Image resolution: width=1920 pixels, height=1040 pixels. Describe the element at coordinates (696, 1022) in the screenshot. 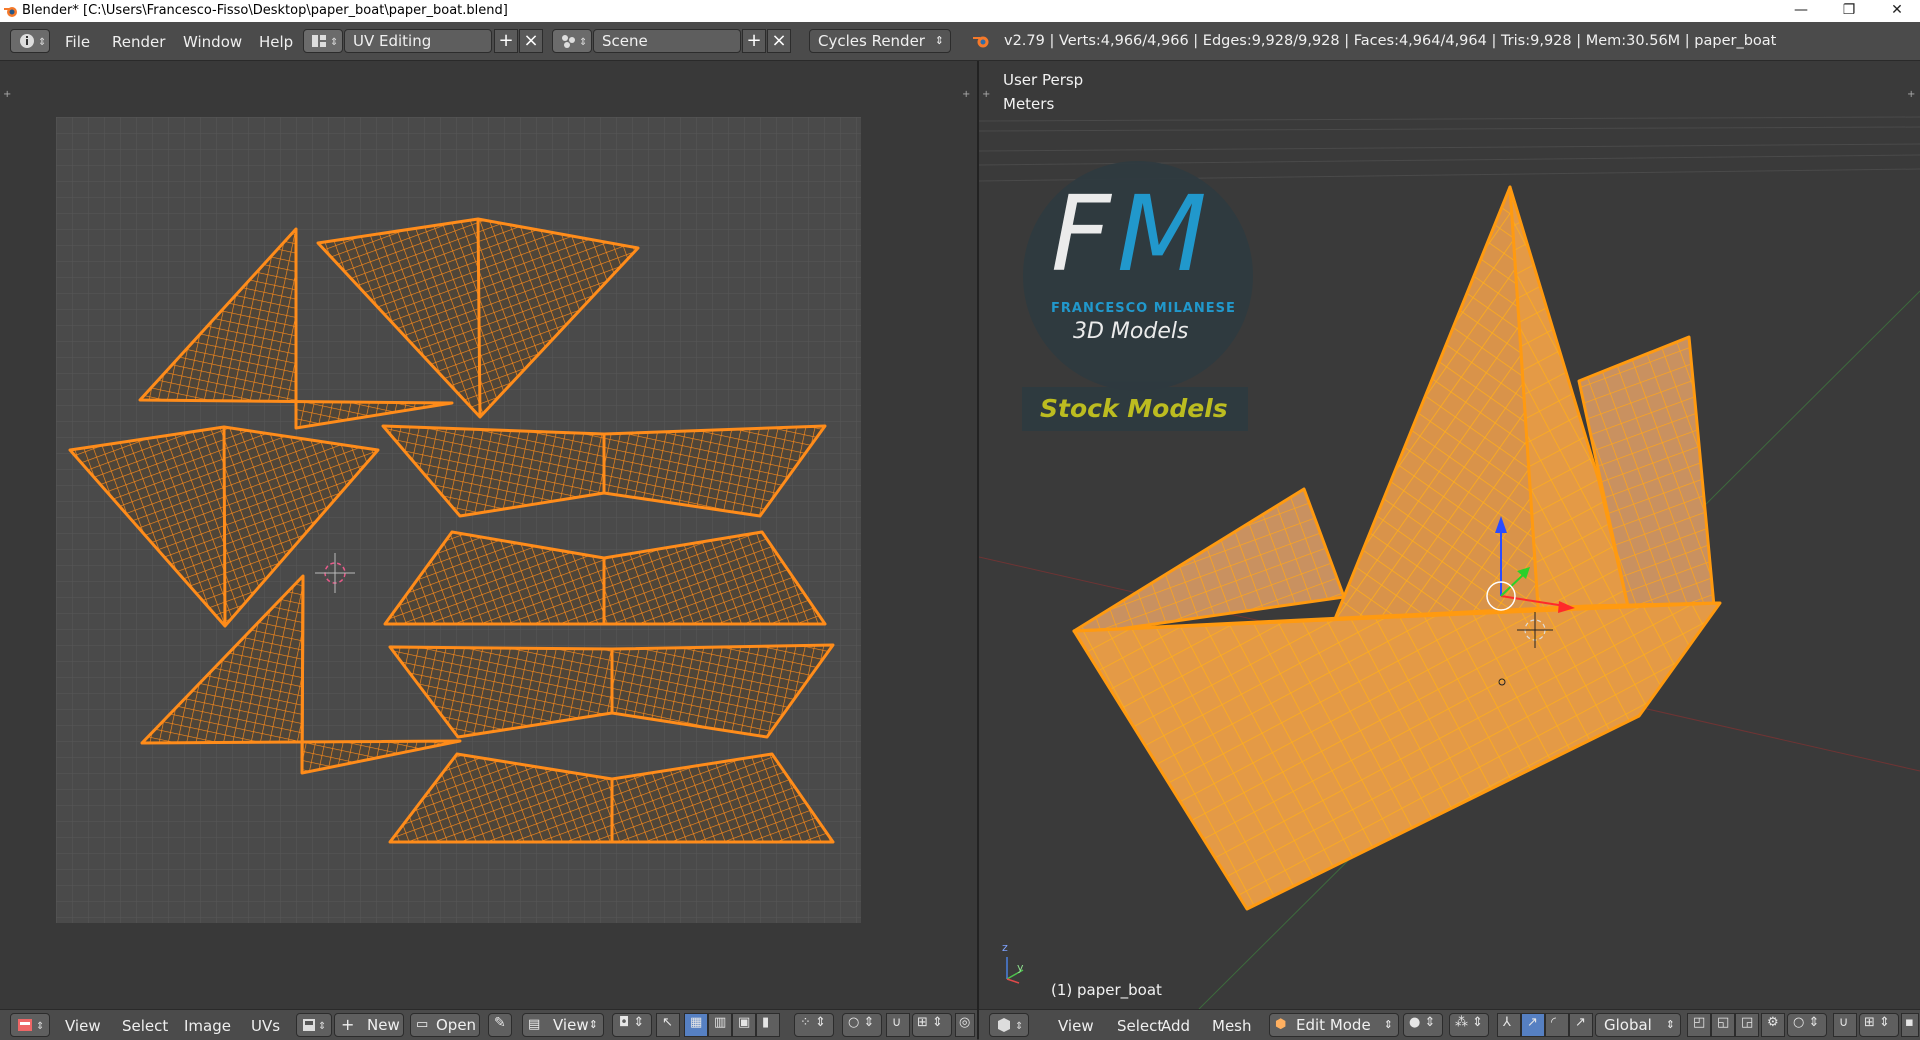

I see `vertex-select-icon: ▦` at that location.